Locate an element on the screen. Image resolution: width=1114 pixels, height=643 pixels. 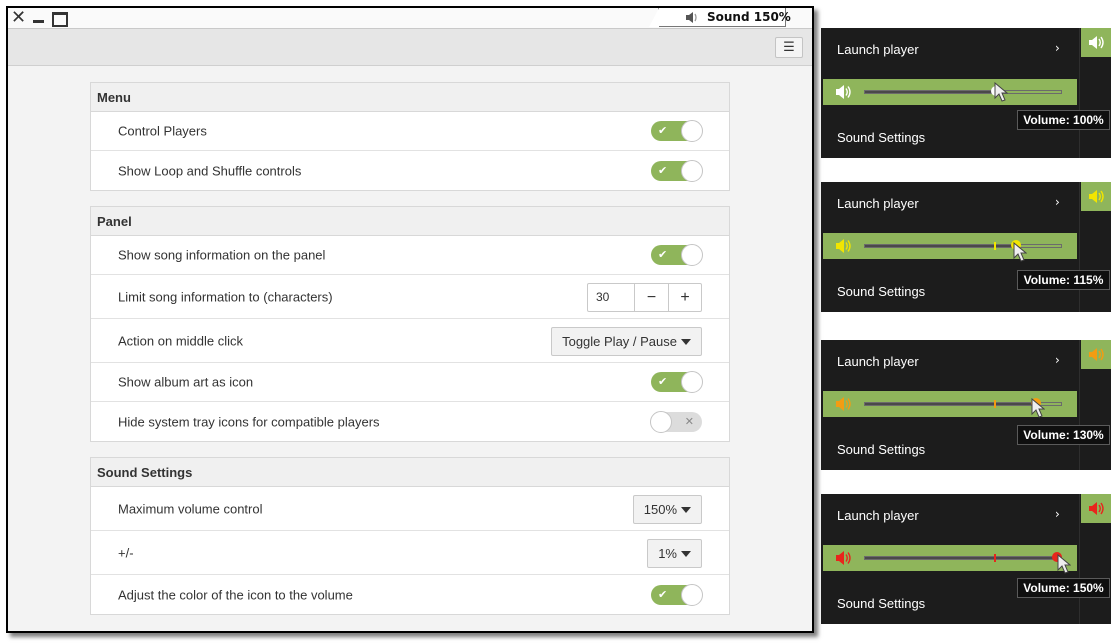
max-volume-dropdown: 150% is located at coordinates (667, 509).